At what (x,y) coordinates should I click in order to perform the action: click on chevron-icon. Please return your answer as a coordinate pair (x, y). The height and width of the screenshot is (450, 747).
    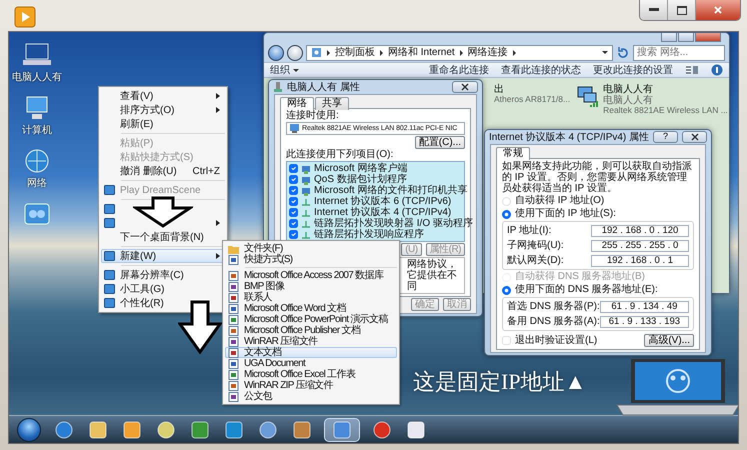
    Looking at the image, I should click on (514, 53).